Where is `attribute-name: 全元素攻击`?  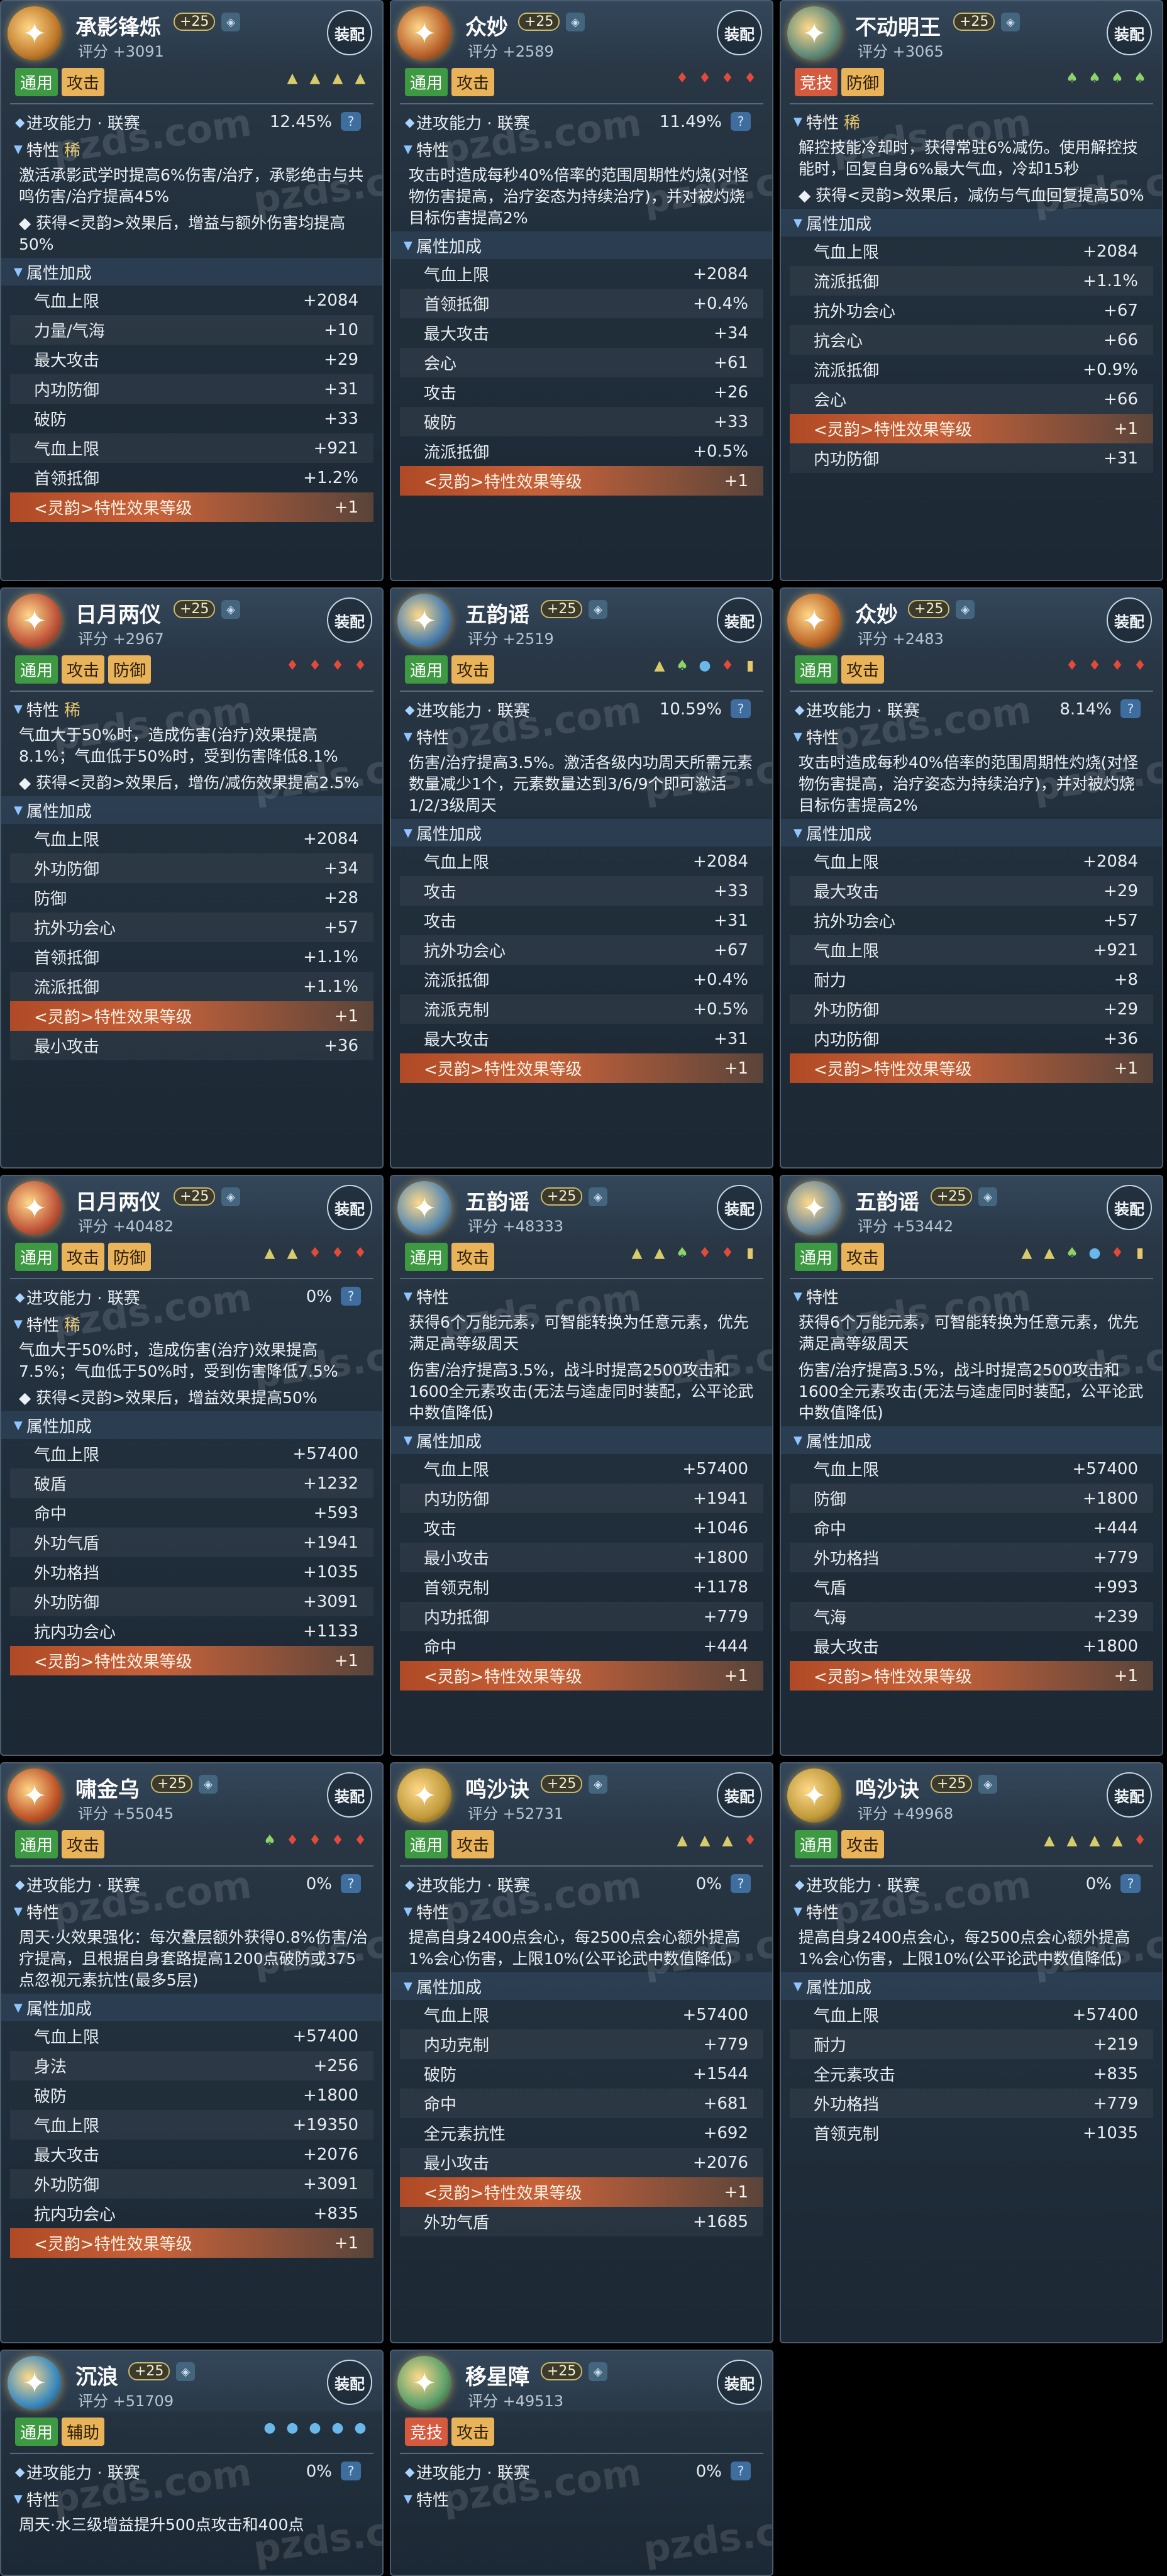
attribute-name: 全元素攻击 is located at coordinates (855, 2075).